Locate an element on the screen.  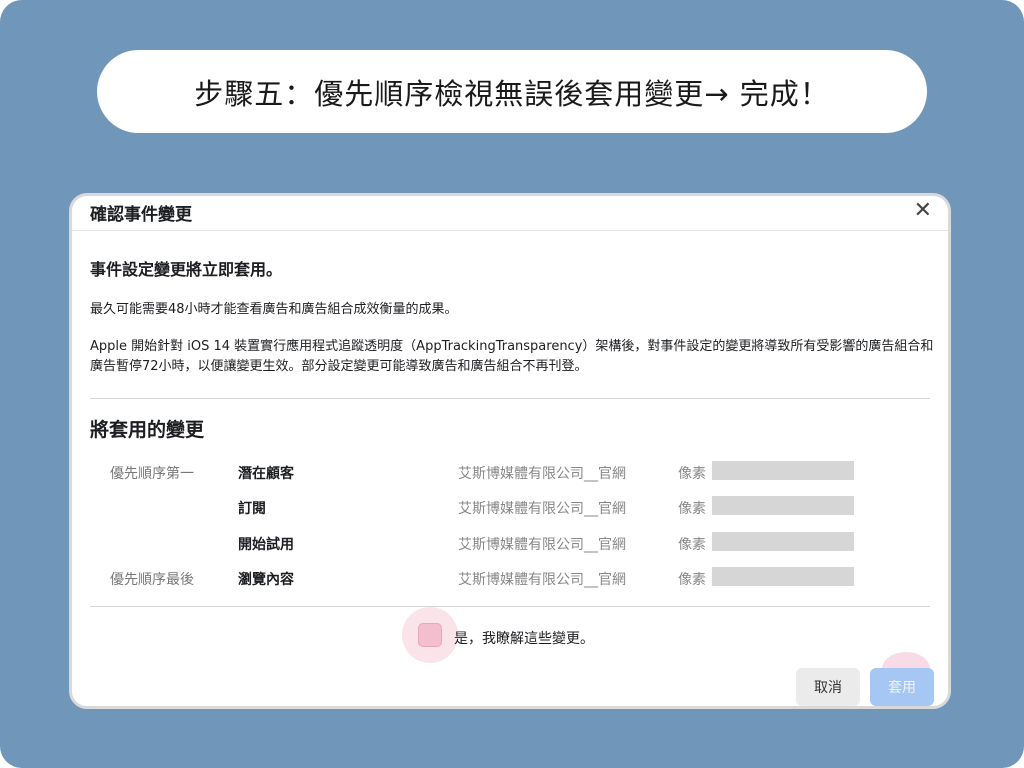
event-name: 潛在顧客 is located at coordinates (266, 474).